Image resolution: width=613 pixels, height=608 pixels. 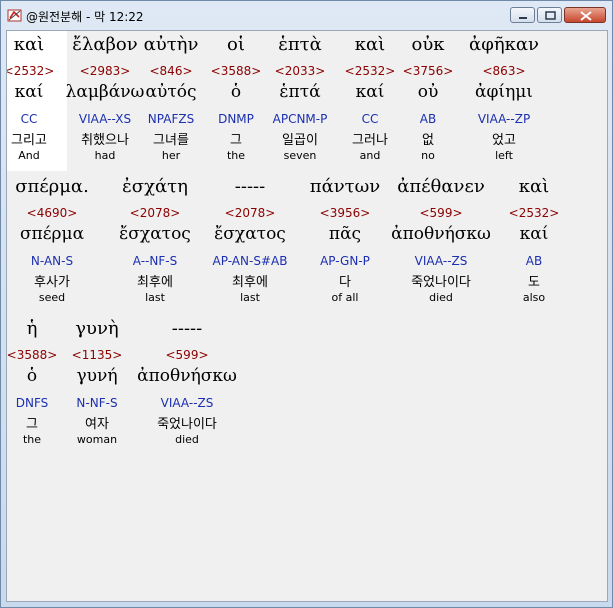 What do you see at coordinates (155, 261) in the screenshot?
I see `word-morph: A--NF-S` at bounding box center [155, 261].